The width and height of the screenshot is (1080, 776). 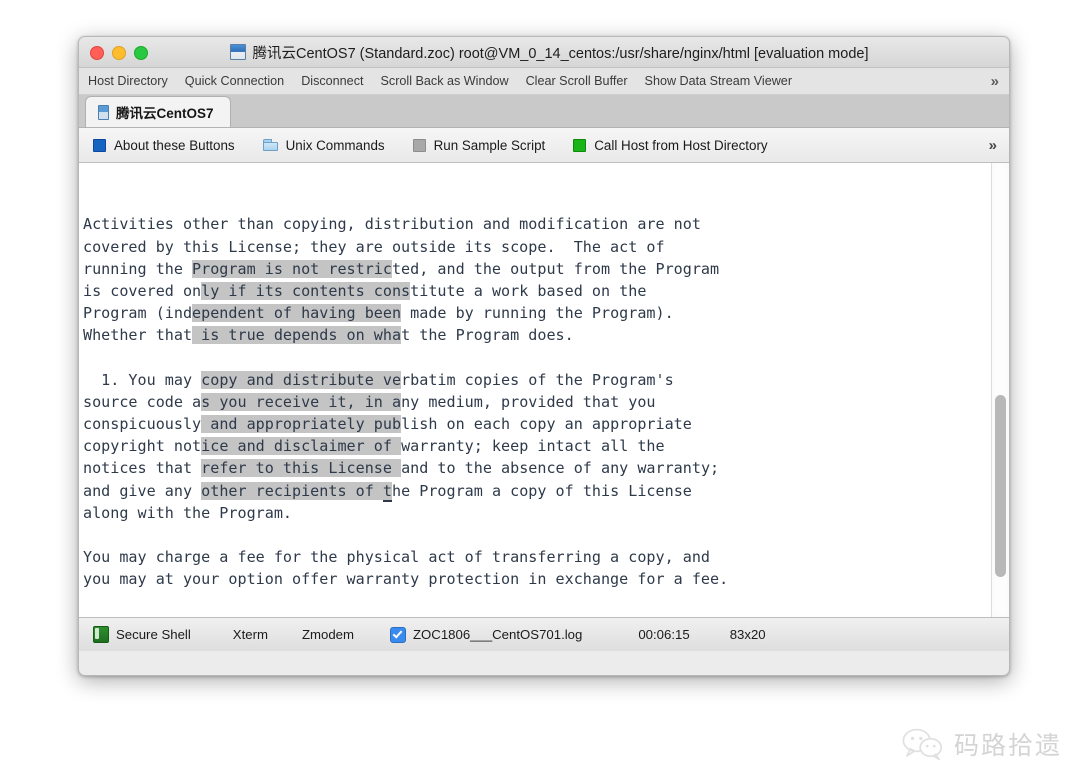 What do you see at coordinates (332, 81) in the screenshot?
I see `menu-item-disconnect: Disconnect` at bounding box center [332, 81].